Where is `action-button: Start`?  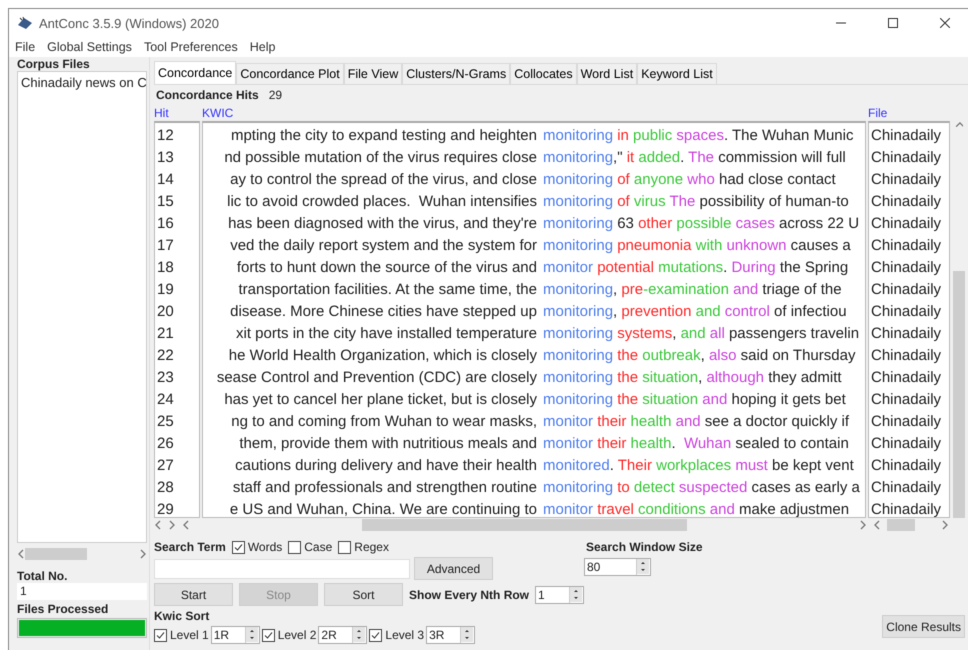 action-button: Start is located at coordinates (193, 594).